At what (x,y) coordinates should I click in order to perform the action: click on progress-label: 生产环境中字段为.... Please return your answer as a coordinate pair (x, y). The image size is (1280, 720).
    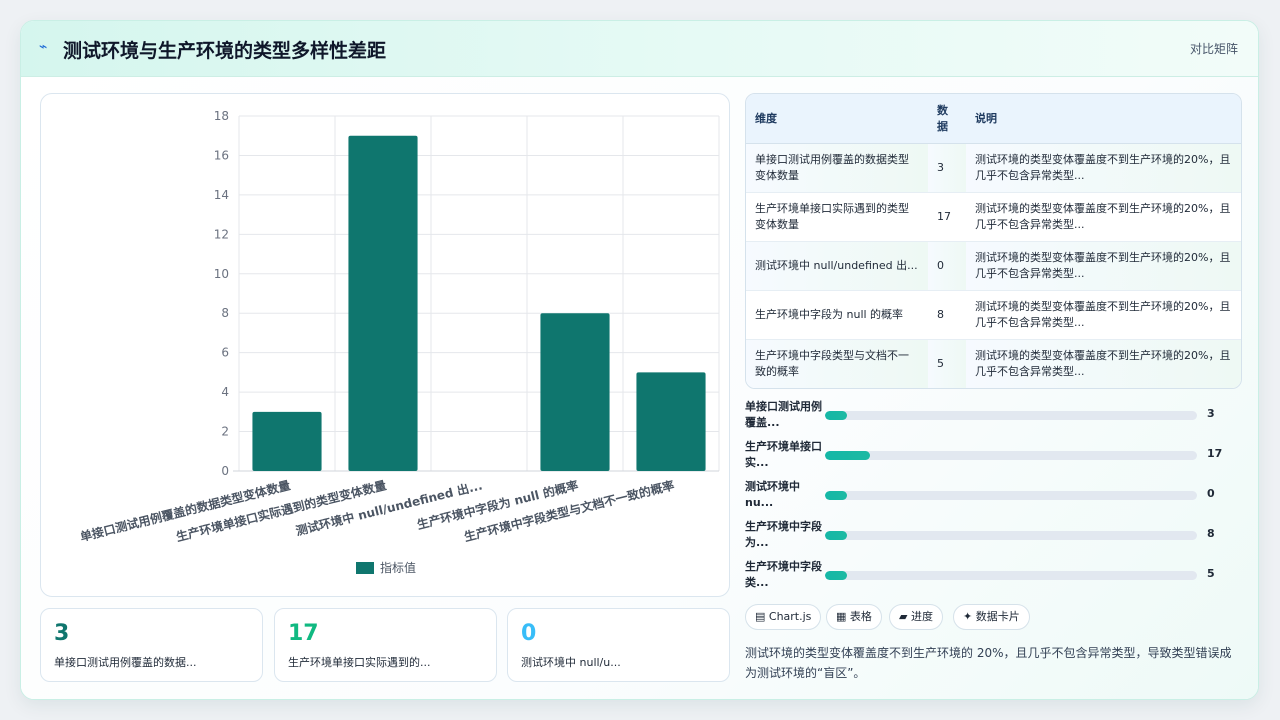
    Looking at the image, I should click on (783, 534).